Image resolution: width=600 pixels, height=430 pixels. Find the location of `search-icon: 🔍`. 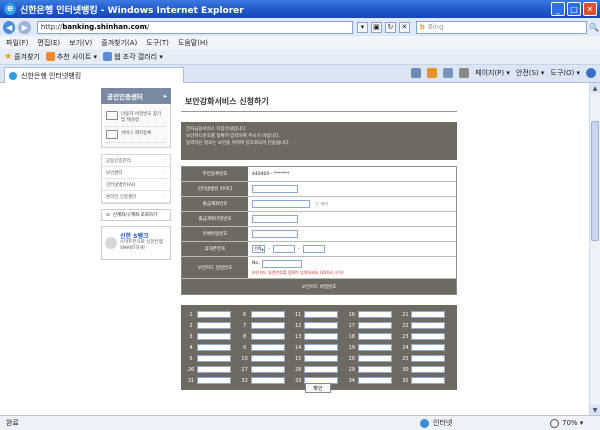

search-icon: 🔍 is located at coordinates (594, 27).